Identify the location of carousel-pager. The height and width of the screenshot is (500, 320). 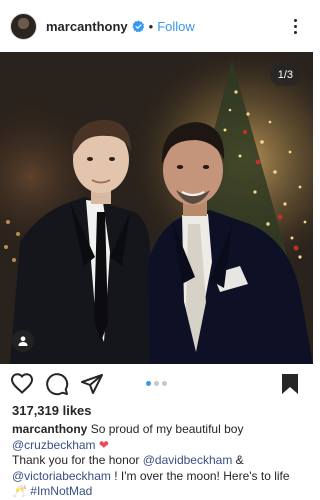
(156, 383).